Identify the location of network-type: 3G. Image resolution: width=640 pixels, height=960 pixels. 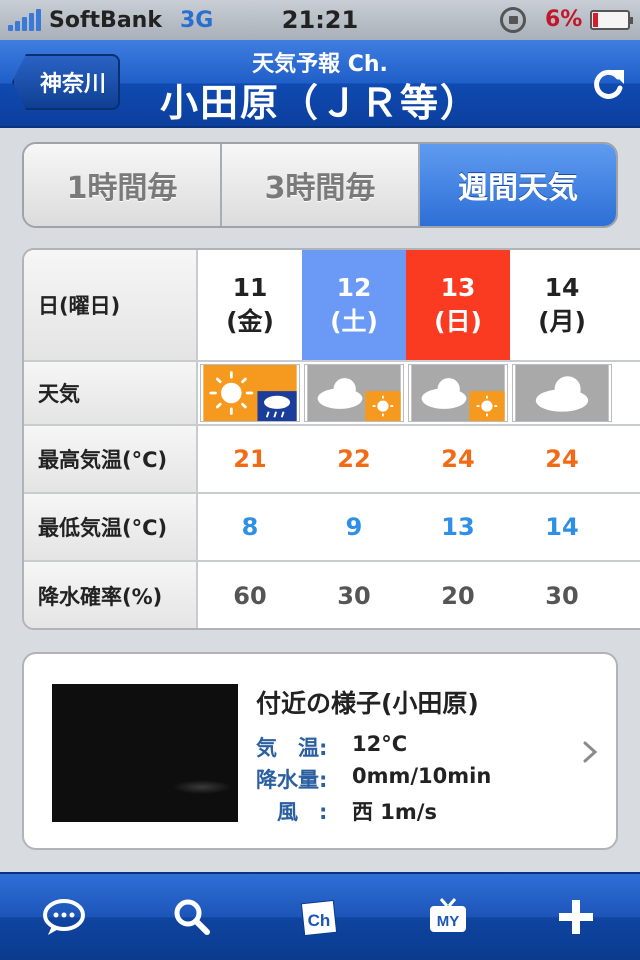
(196, 20).